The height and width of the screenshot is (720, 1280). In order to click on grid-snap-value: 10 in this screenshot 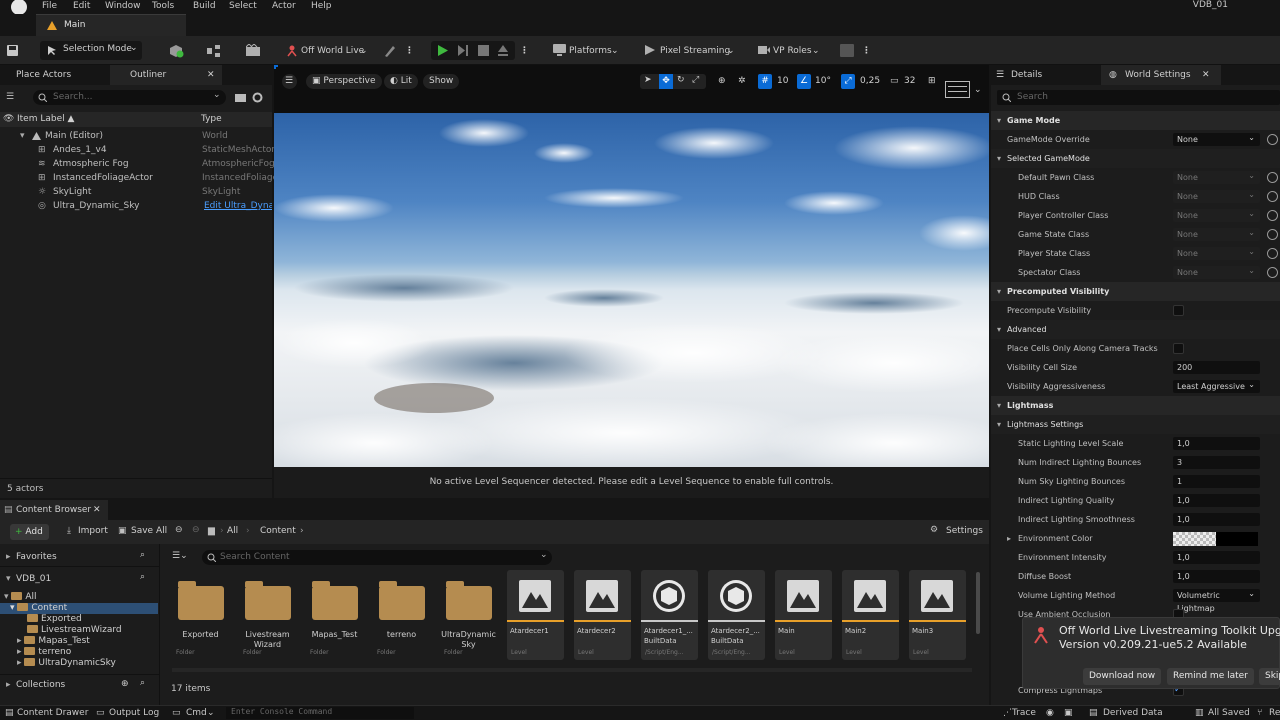, I will do `click(782, 81)`.